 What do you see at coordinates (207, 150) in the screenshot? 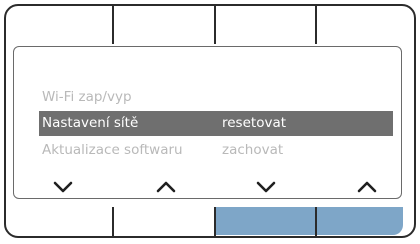
I see `menu-item-software-update: Aktualizace softwaru zachovat` at bounding box center [207, 150].